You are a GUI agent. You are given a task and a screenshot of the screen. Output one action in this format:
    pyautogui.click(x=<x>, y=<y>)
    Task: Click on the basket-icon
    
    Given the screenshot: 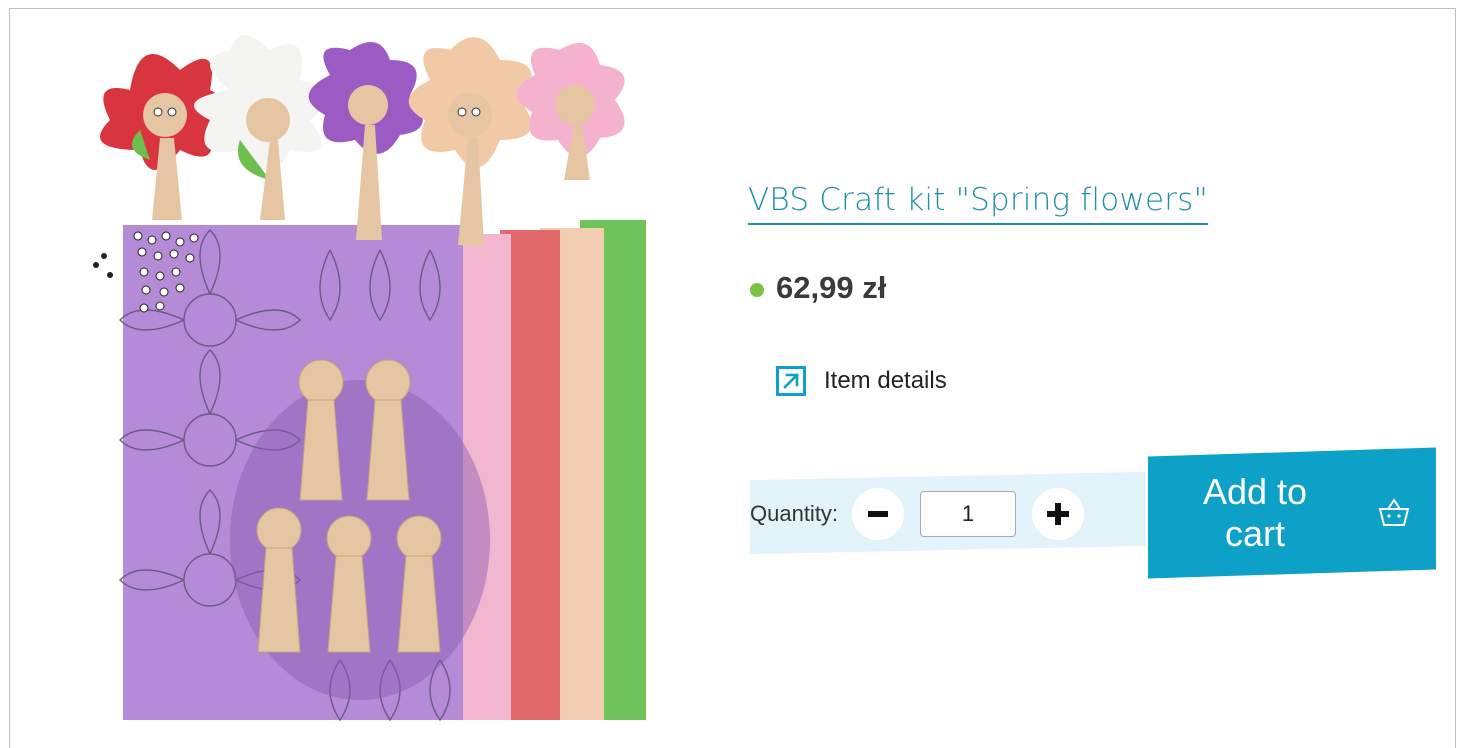 What is the action you would take?
    pyautogui.click(x=1394, y=512)
    